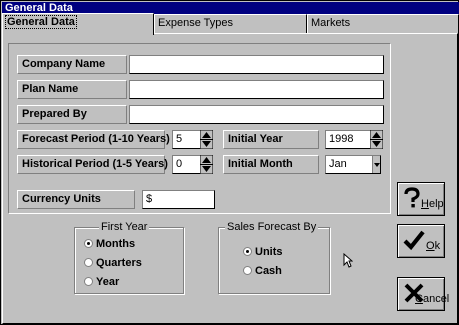  Describe the element at coordinates (186, 164) in the screenshot. I see `historical-period-field: 0` at that location.